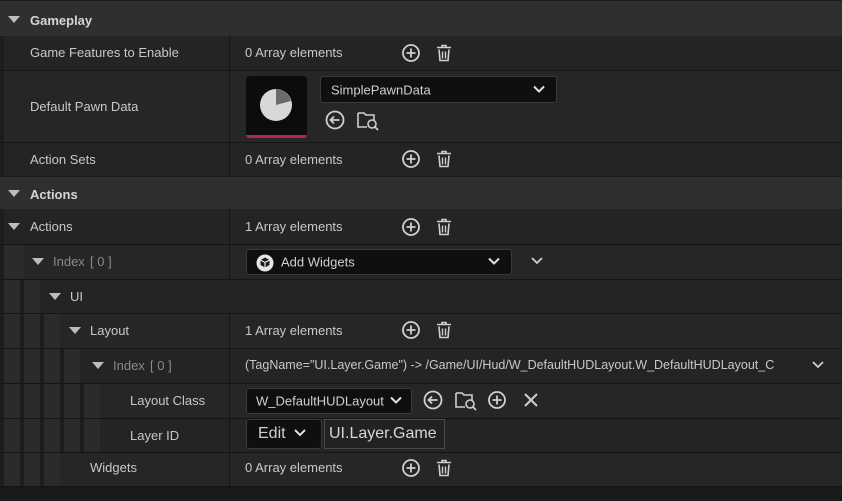 Image resolution: width=842 pixels, height=501 pixels. Describe the element at coordinates (276, 107) in the screenshot. I see `asset-thumbnail` at that location.